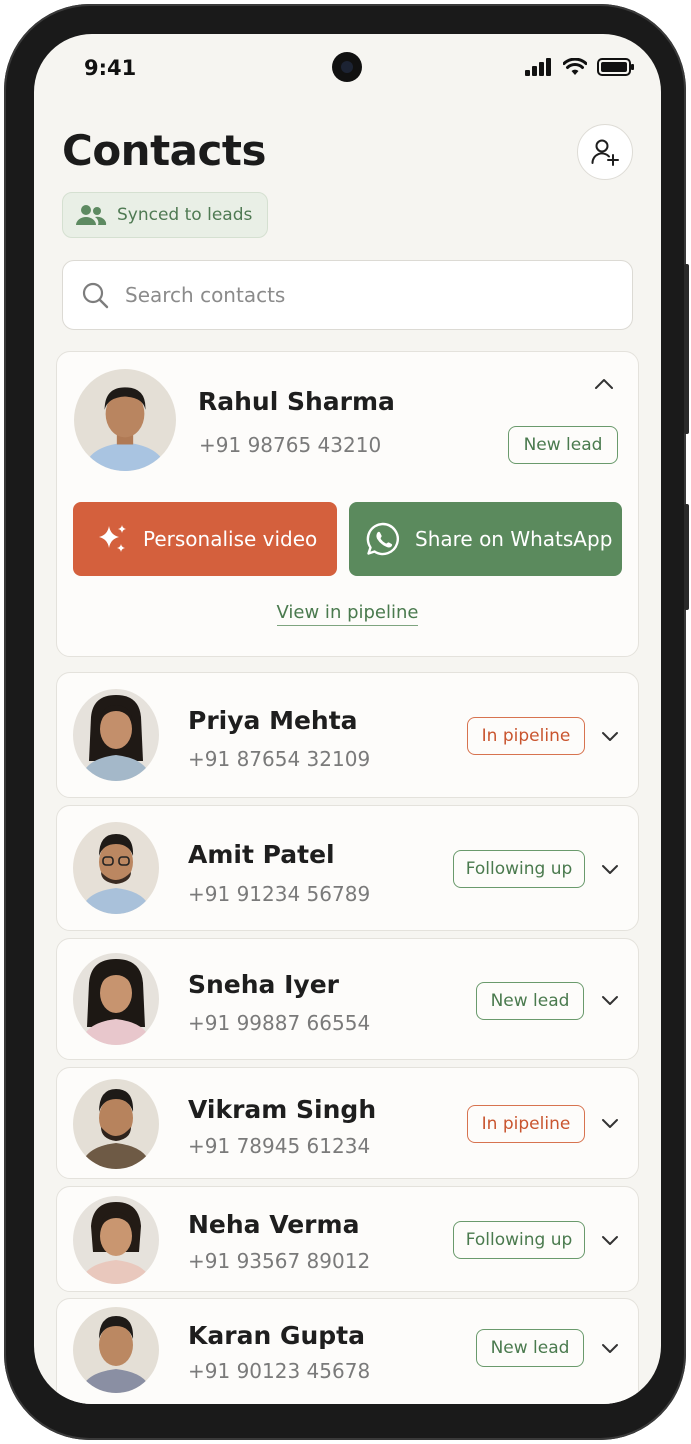 The height and width of the screenshot is (1444, 691). What do you see at coordinates (282, 1109) in the screenshot?
I see `contact-name: Vikram Singh` at bounding box center [282, 1109].